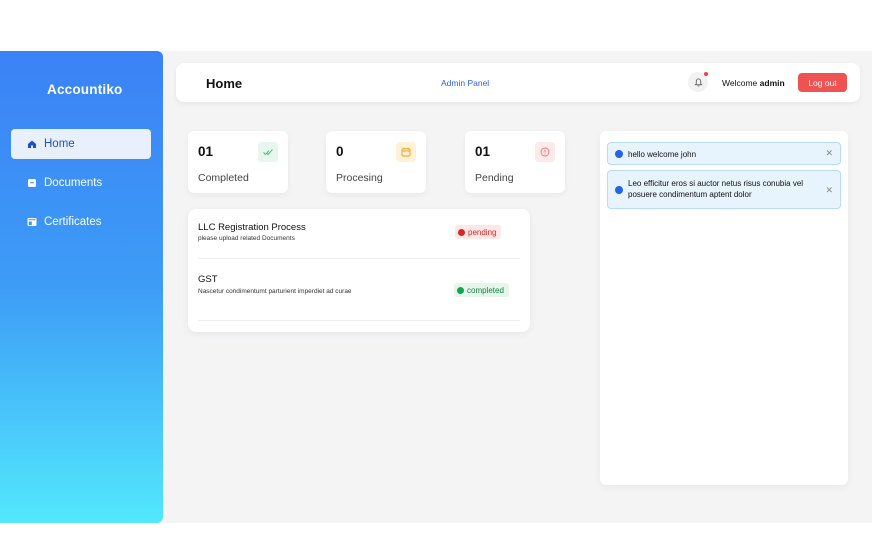  What do you see at coordinates (340, 151) in the screenshot?
I see `stat-value: 0` at bounding box center [340, 151].